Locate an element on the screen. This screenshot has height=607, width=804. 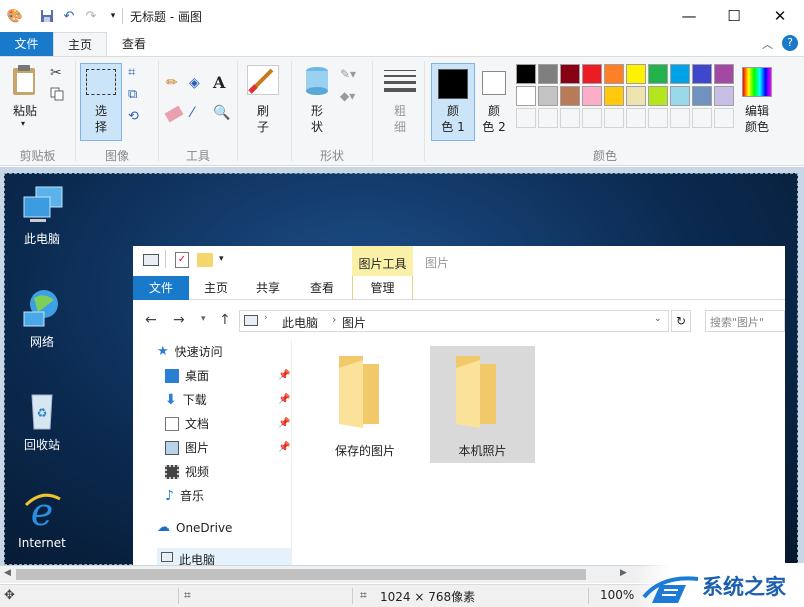
maximize-button: ☐ is located at coordinates (734, 16).